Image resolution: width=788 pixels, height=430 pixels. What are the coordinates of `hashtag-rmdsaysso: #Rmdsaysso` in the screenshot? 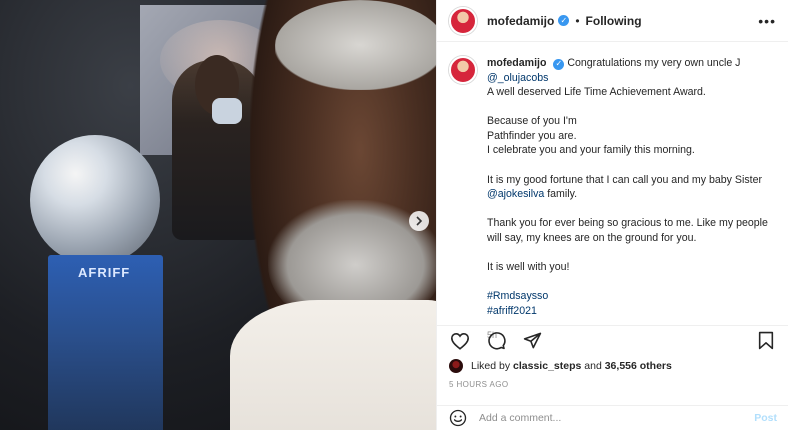 It's located at (517, 296).